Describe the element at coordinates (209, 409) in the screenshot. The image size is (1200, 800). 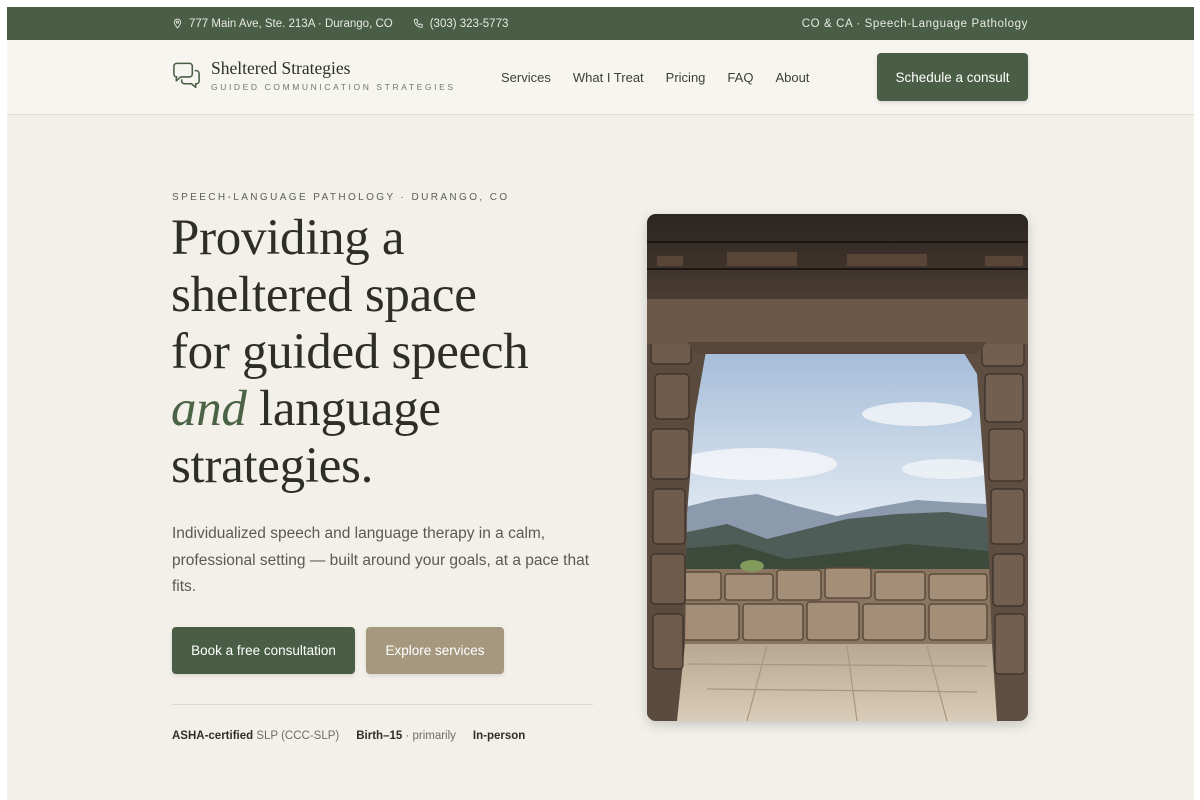
I see `headline-emphasis: and` at that location.